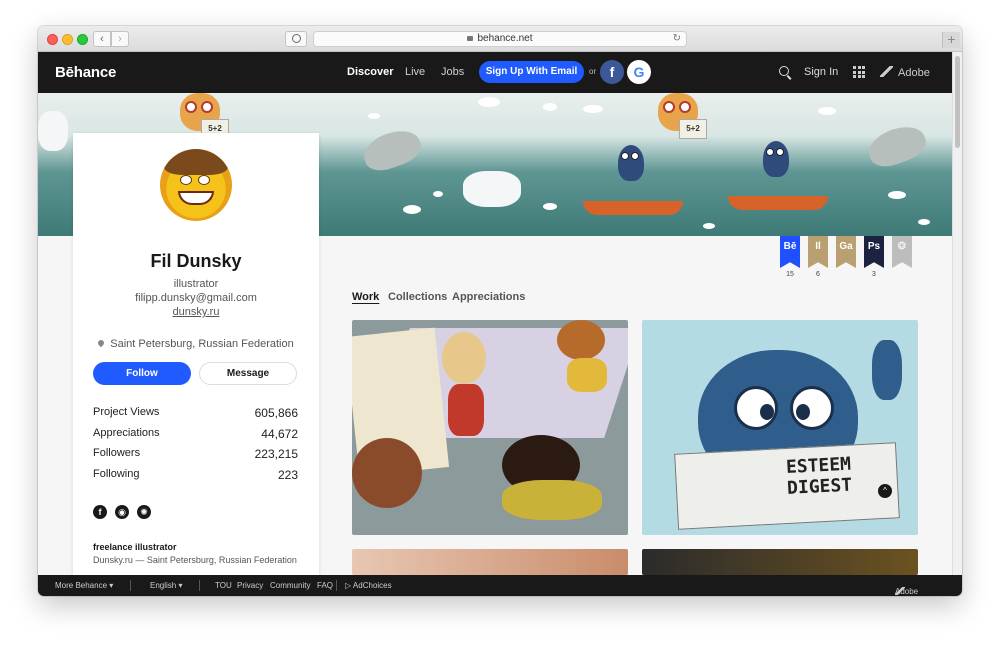  What do you see at coordinates (102, 39) in the screenshot?
I see `back-button: ‹` at bounding box center [102, 39].